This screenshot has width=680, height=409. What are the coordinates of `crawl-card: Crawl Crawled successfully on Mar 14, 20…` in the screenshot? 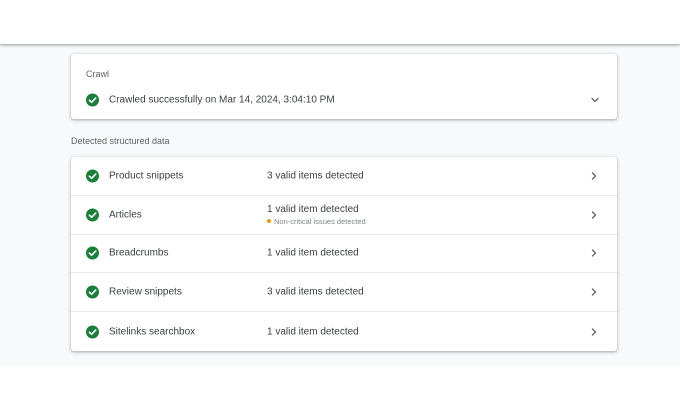 It's located at (344, 86).